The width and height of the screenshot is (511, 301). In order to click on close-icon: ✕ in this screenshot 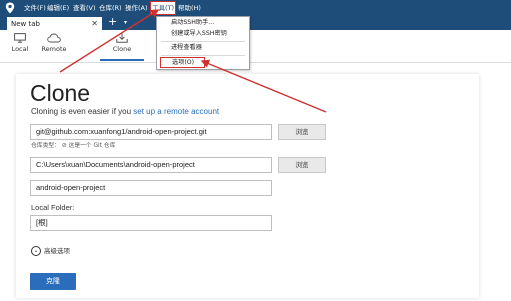, I will do `click(94, 24)`.